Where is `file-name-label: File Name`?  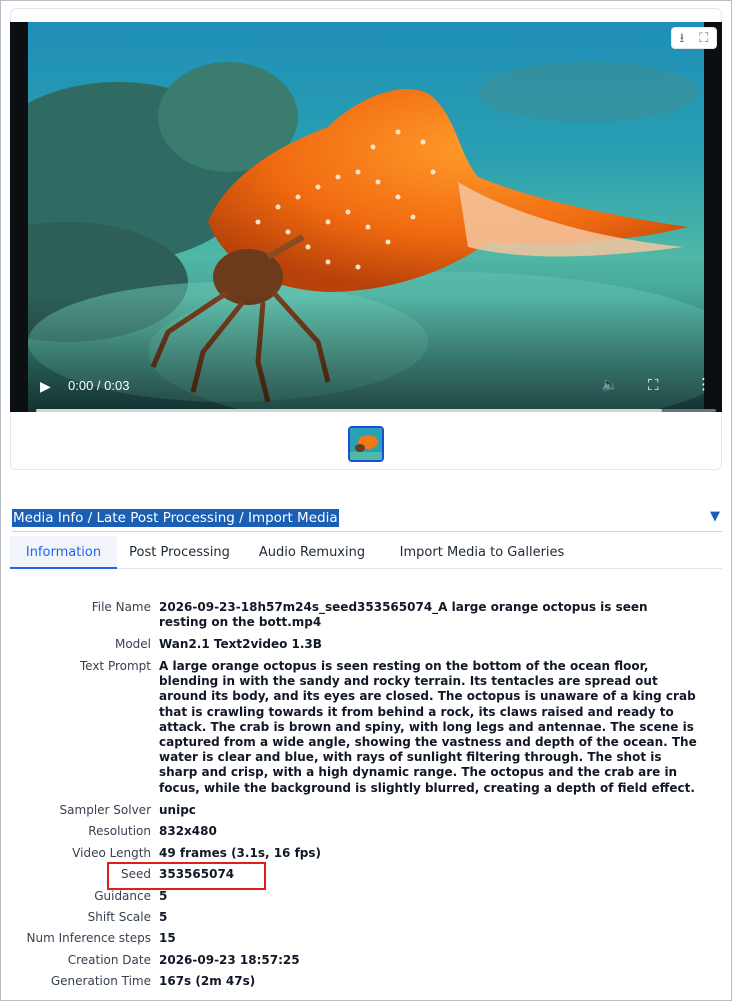
file-name-label: File Name is located at coordinates (121, 607).